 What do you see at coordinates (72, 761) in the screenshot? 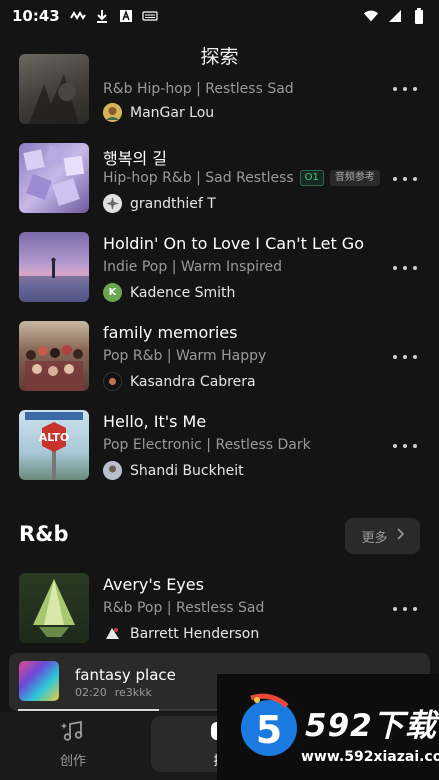
I see `tab-create-label: 创作` at bounding box center [72, 761].